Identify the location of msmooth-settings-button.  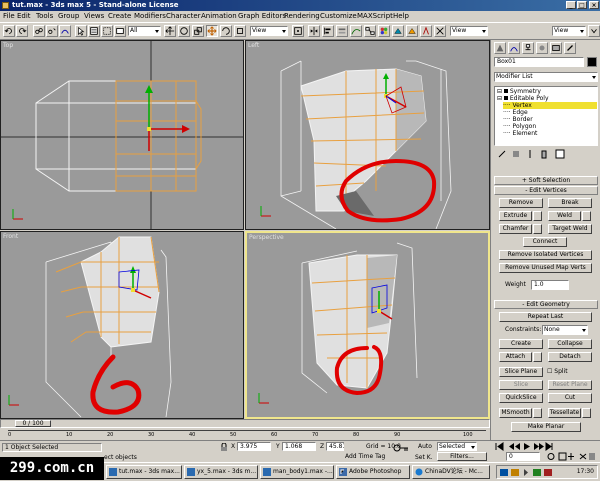
(537, 413).